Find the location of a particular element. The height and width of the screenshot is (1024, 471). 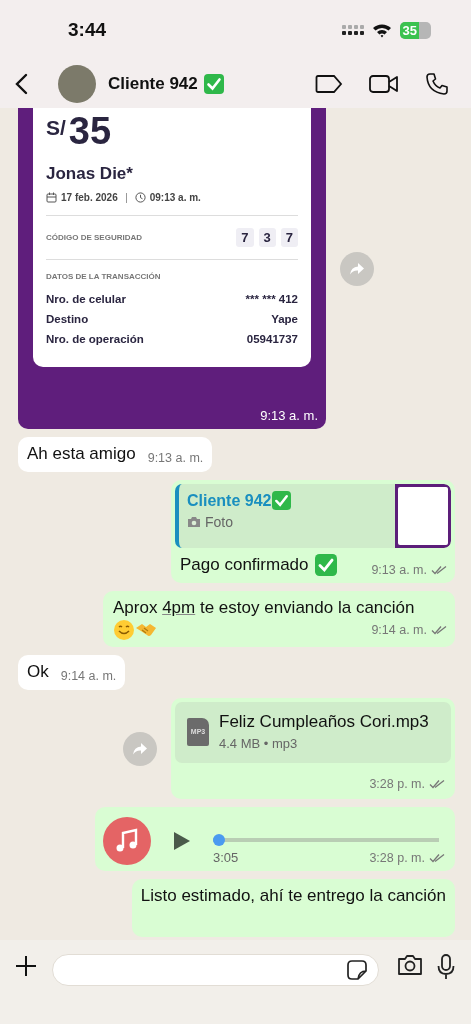

security-code-digit: 3 is located at coordinates (267, 237).